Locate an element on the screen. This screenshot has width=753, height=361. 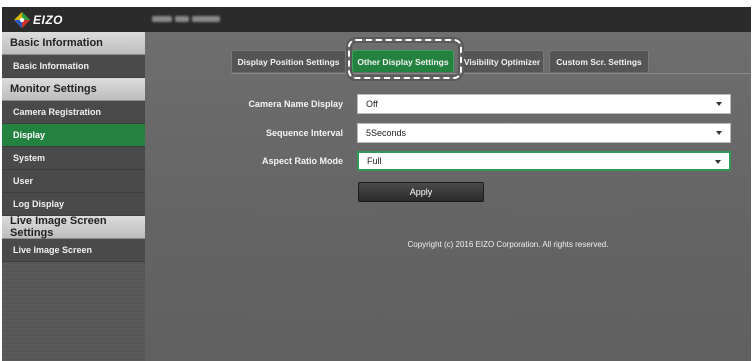
form-row-sequence-interval: Sequence Interval 5Seconds is located at coordinates (448, 133).